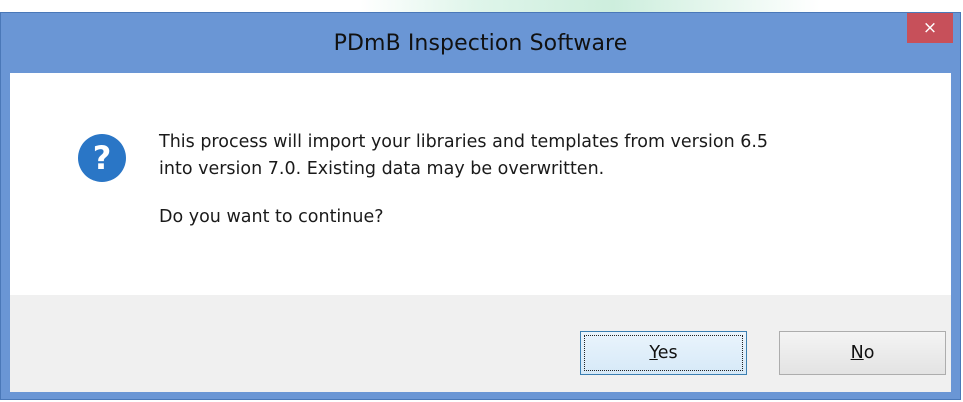 Image resolution: width=963 pixels, height=402 pixels. I want to click on no-button: No, so click(862, 353).